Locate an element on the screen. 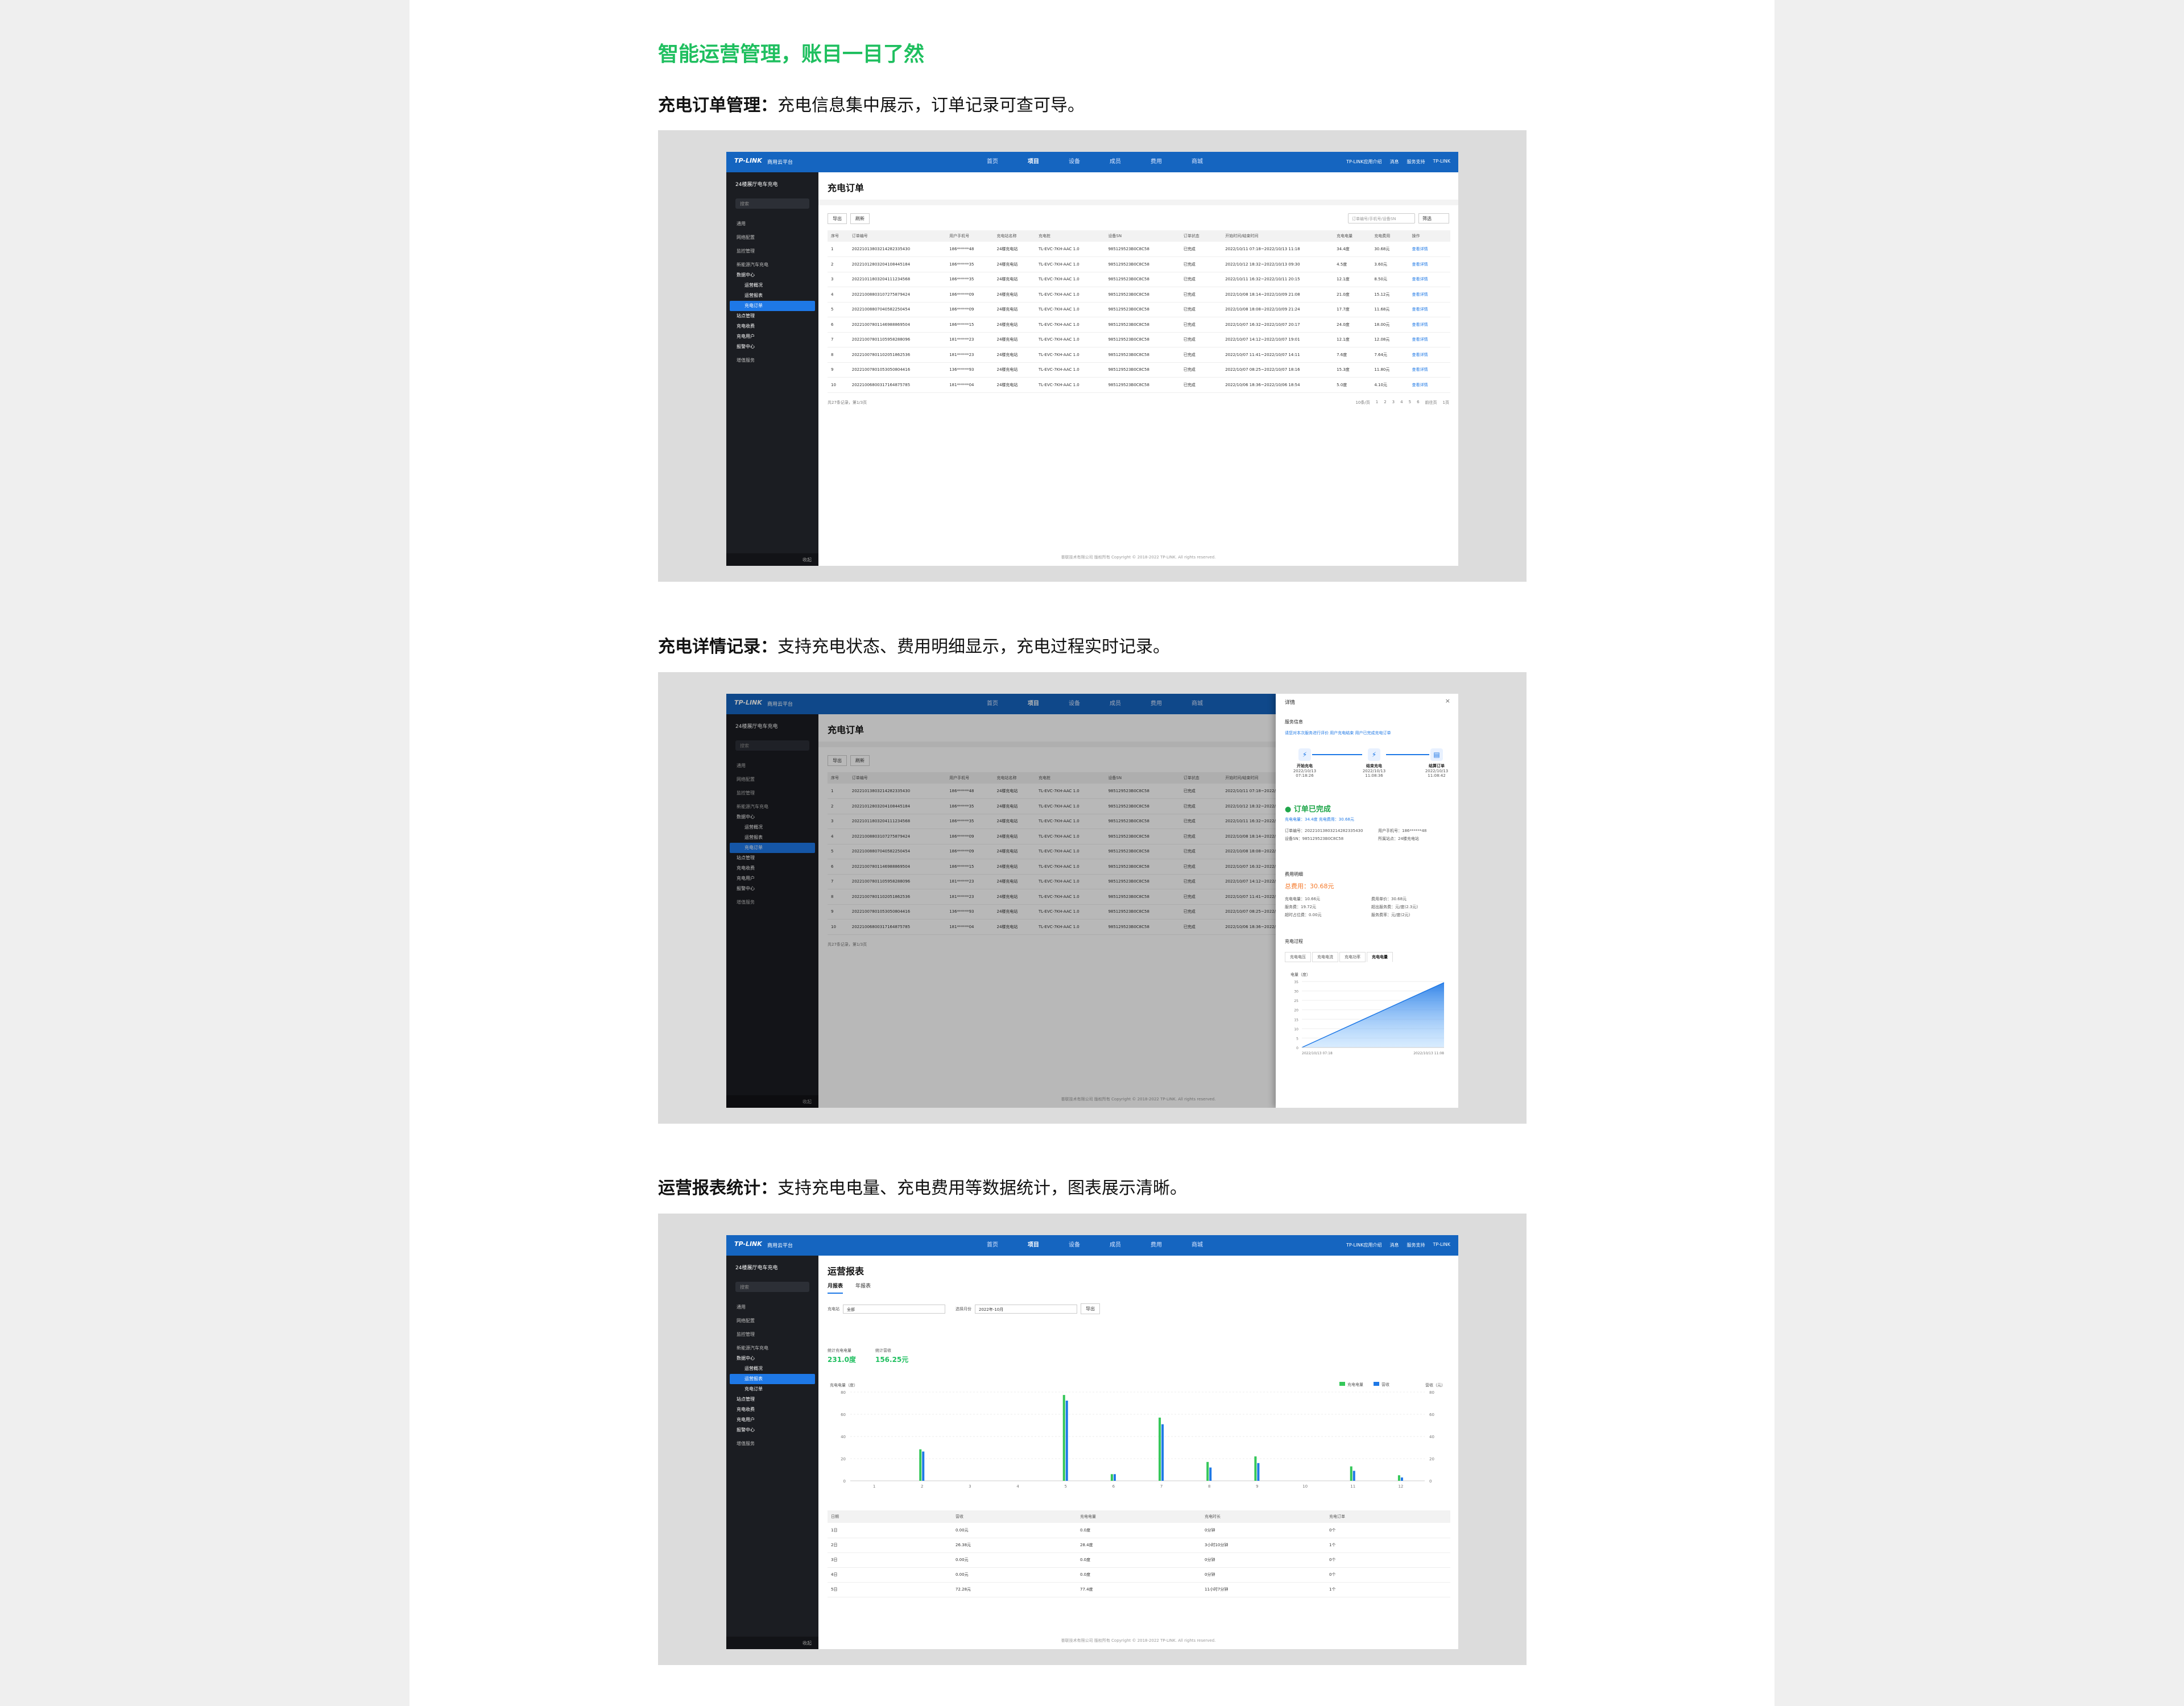 The image size is (2184, 1706). site-name: 24楼展厅电车充电 is located at coordinates (756, 184).